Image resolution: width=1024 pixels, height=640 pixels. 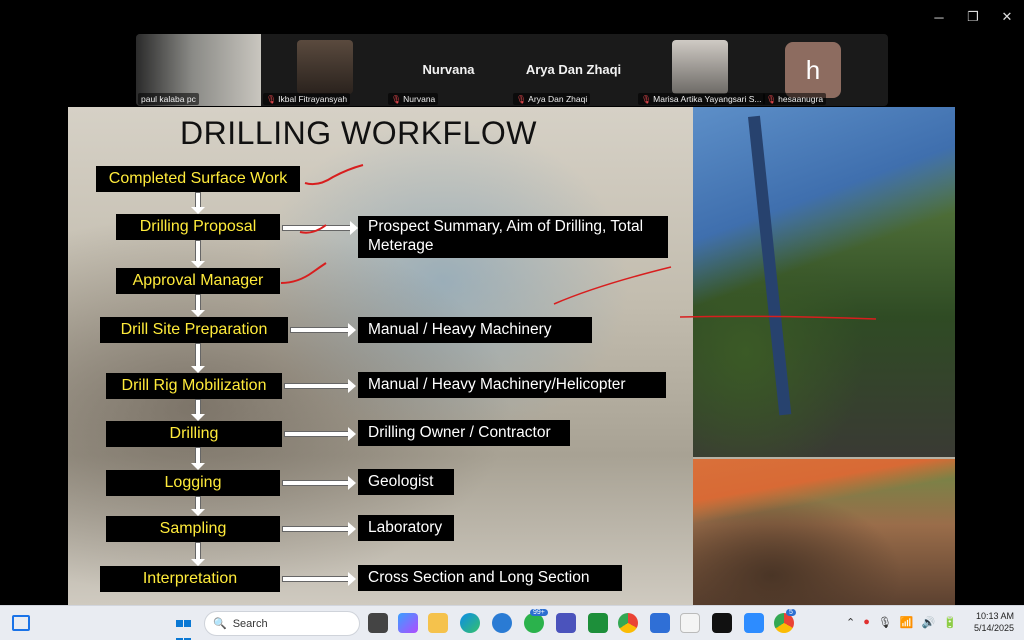 What do you see at coordinates (470, 623) in the screenshot?
I see `edge-icon` at bounding box center [470, 623].